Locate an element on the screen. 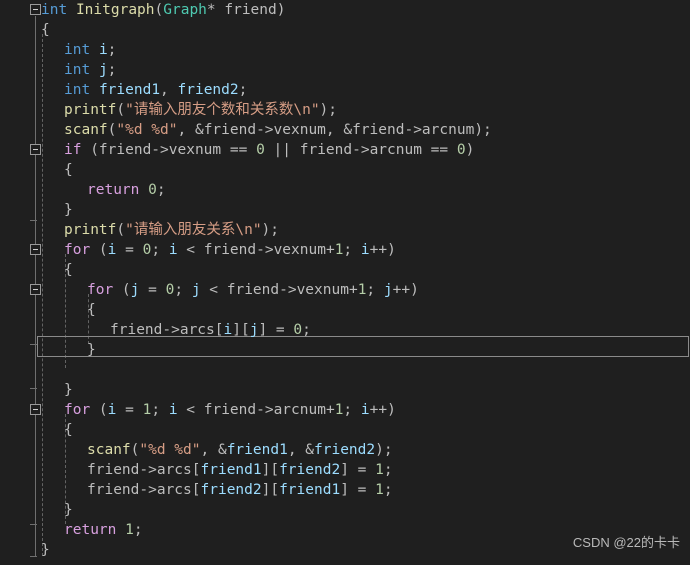 This screenshot has width=690, height=565. code-line: for (i = 0; i < friend->vexnum+1; i++) is located at coordinates (216, 250).